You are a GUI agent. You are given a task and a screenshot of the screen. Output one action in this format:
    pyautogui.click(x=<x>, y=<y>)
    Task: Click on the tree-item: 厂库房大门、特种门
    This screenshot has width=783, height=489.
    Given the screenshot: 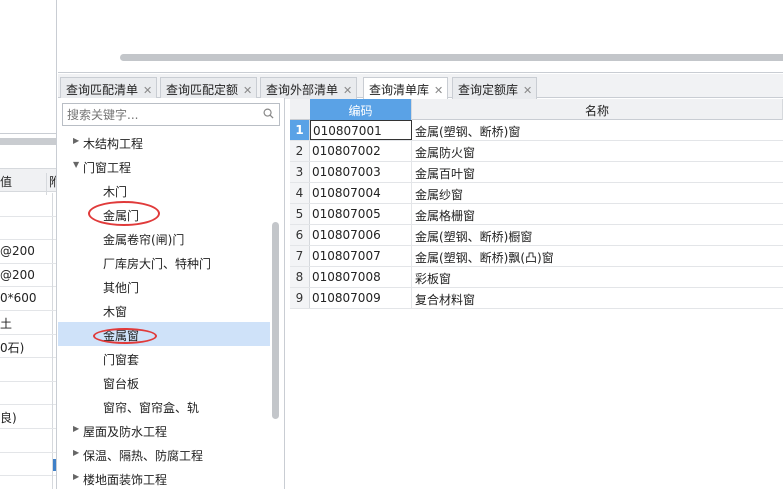 What is the action you would take?
    pyautogui.click(x=164, y=262)
    